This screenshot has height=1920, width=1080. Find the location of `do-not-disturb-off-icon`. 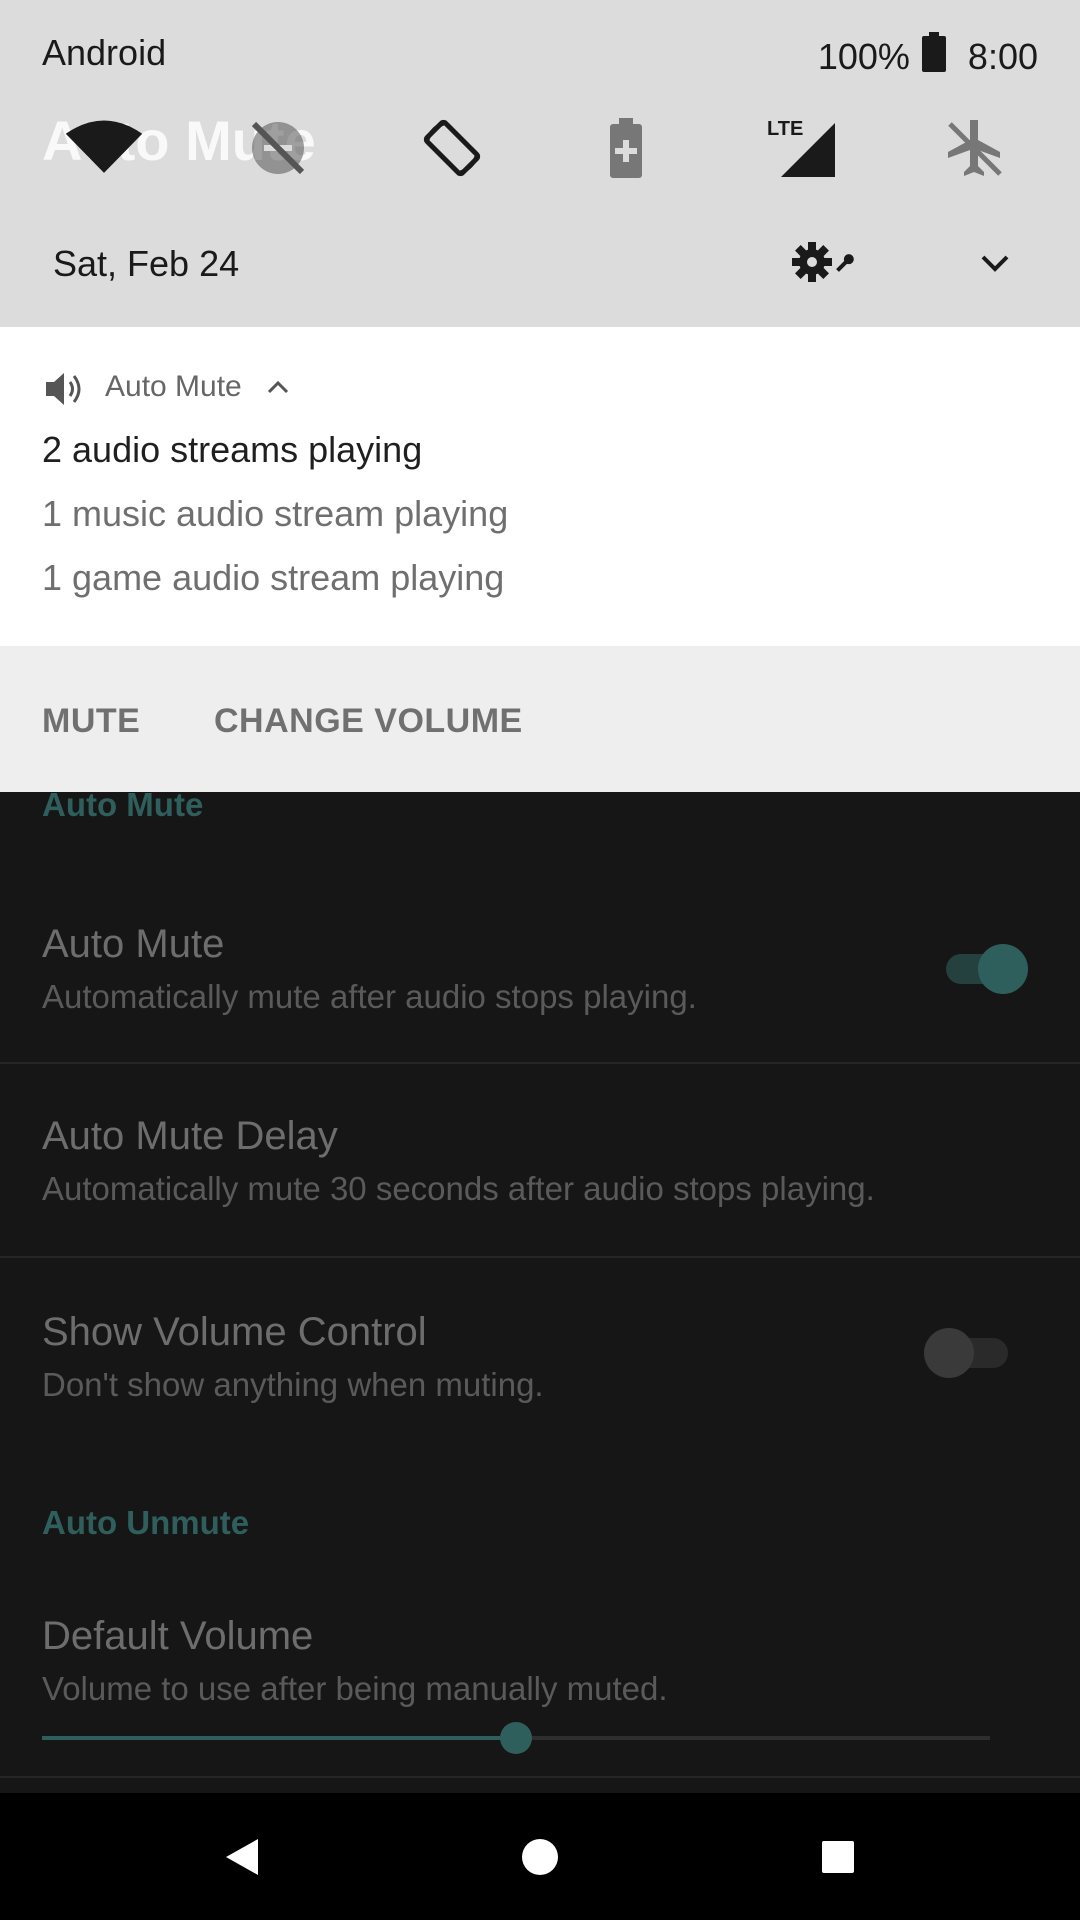

do-not-disturb-off-icon is located at coordinates (278, 148).